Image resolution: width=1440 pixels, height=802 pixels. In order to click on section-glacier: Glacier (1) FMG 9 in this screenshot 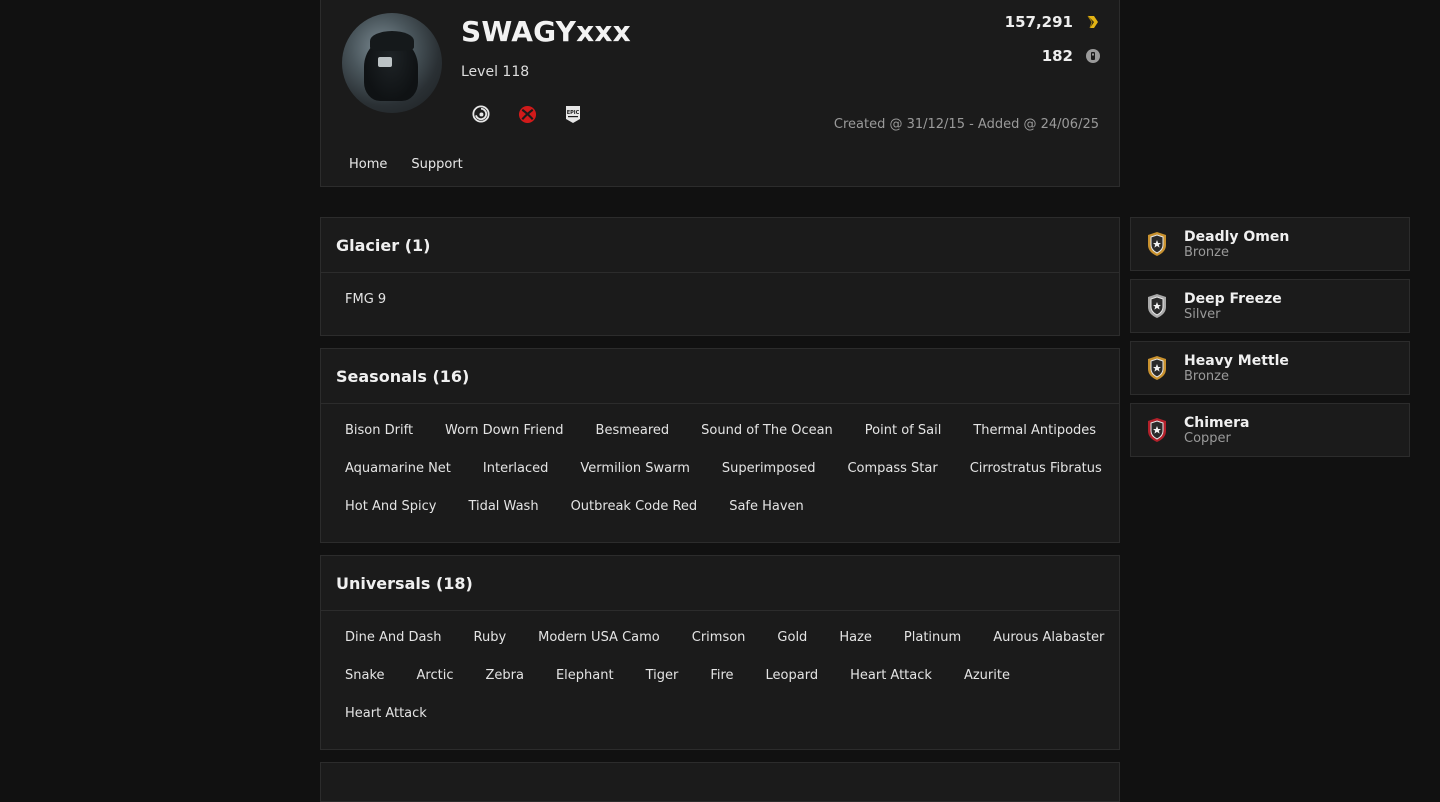, I will do `click(720, 276)`.